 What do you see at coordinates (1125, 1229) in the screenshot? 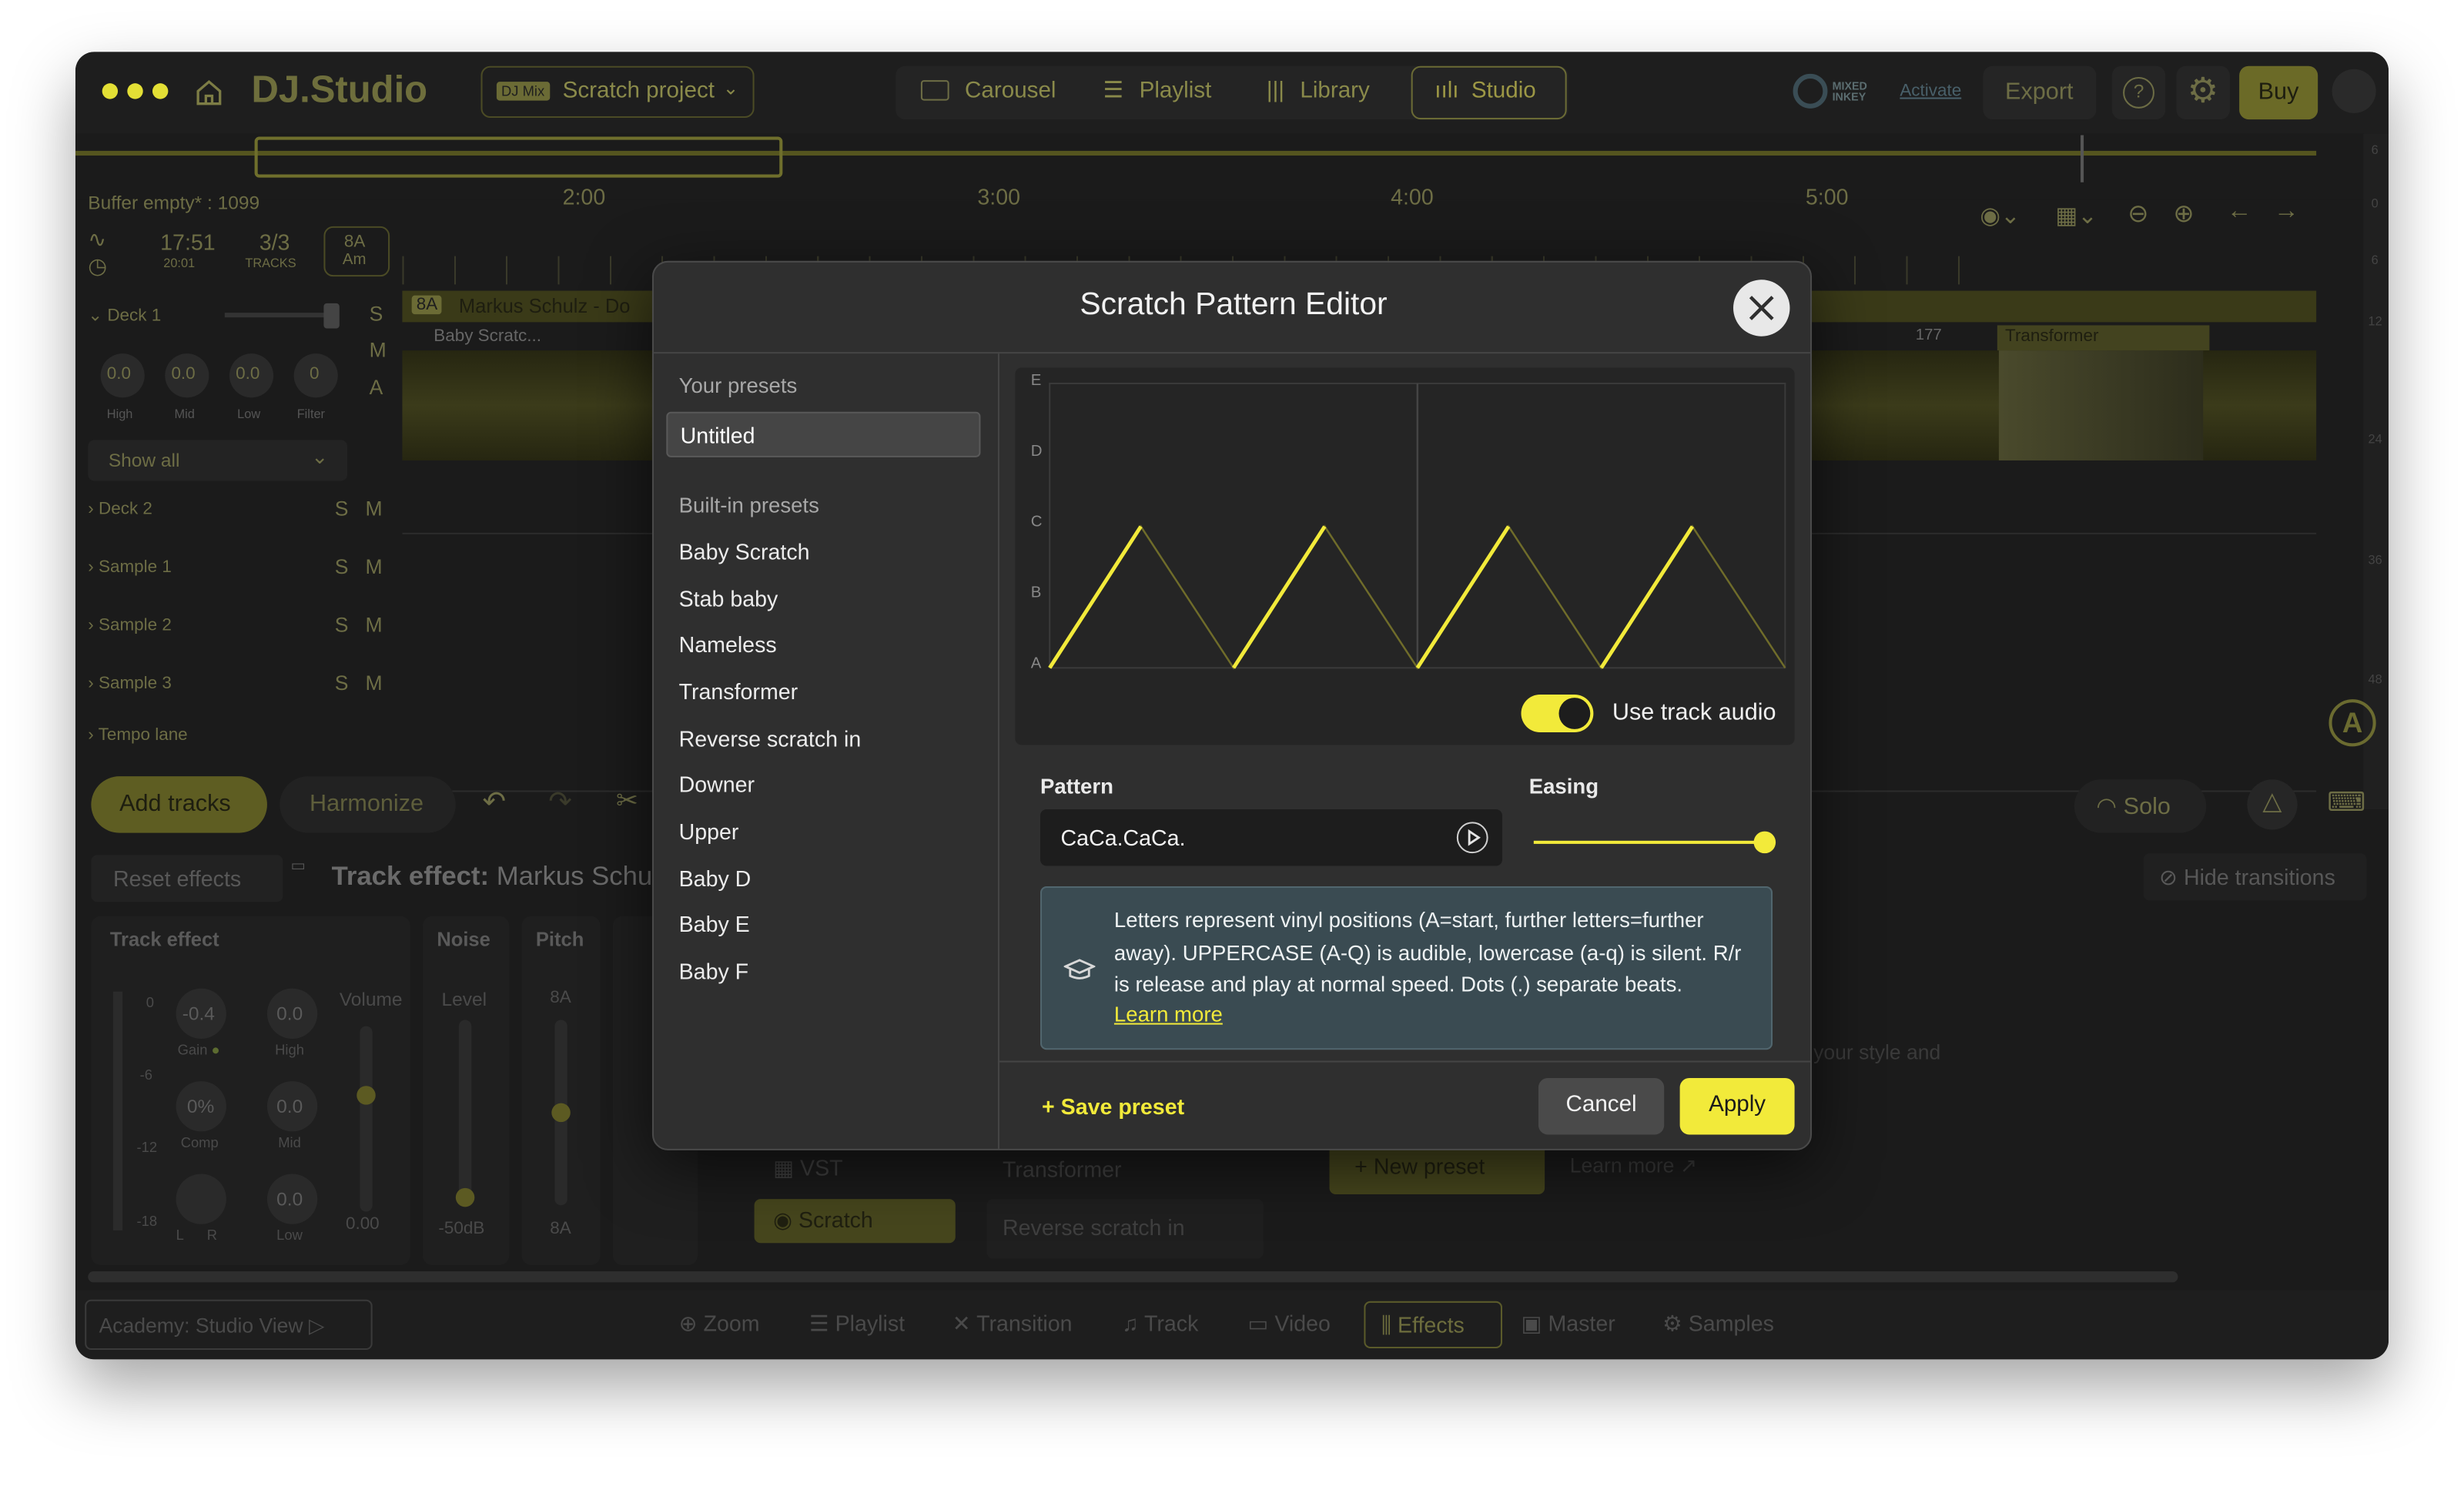
I see `preset-reverse: Reverse scratch in` at bounding box center [1125, 1229].